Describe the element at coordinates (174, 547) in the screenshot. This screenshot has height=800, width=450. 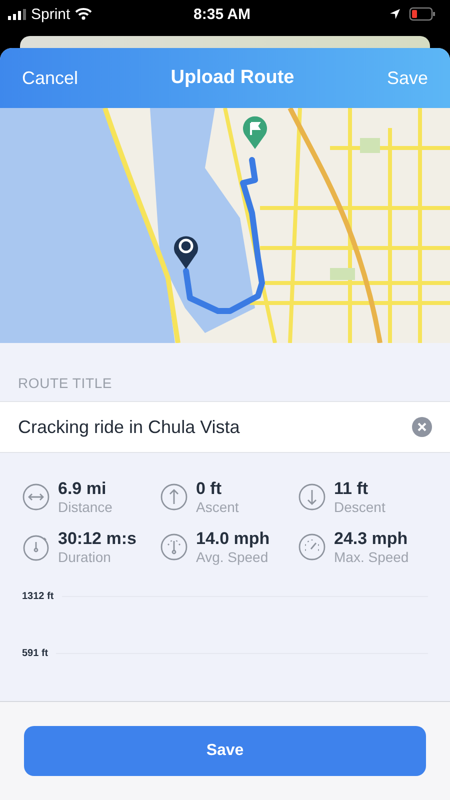
I see `avg-speed-icon` at that location.